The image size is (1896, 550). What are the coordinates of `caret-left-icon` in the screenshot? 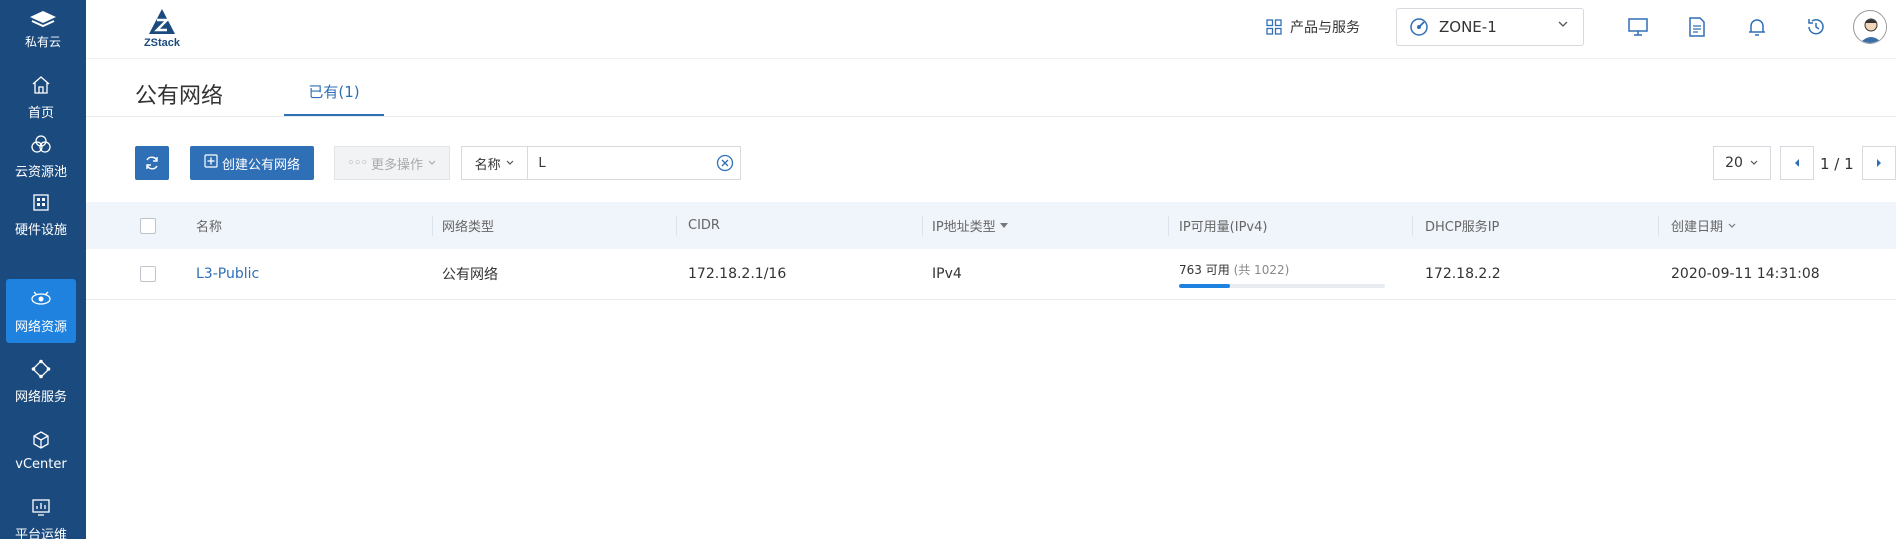 It's located at (1797, 163).